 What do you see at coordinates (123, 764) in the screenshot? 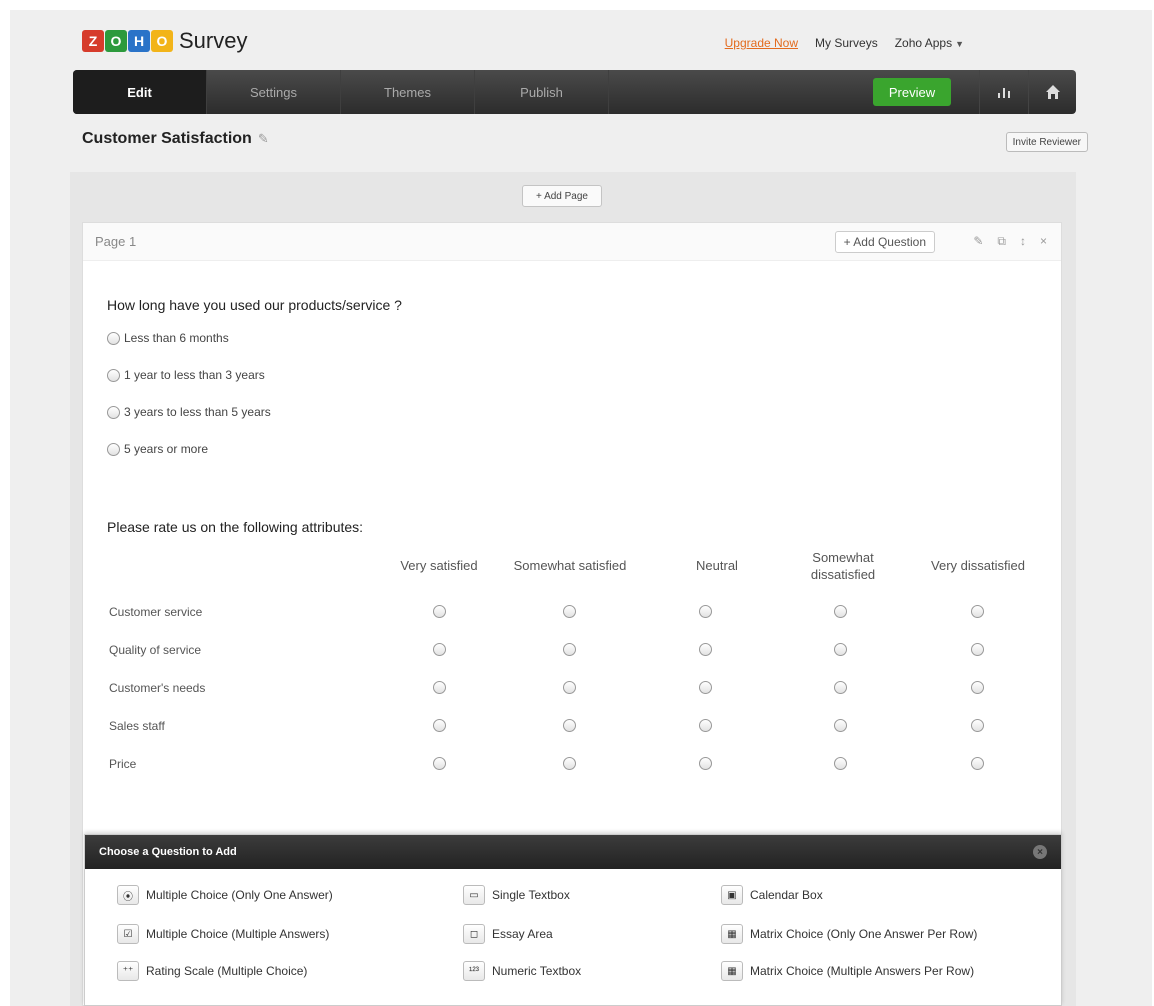
I see `matrix-row-label: Price` at bounding box center [123, 764].